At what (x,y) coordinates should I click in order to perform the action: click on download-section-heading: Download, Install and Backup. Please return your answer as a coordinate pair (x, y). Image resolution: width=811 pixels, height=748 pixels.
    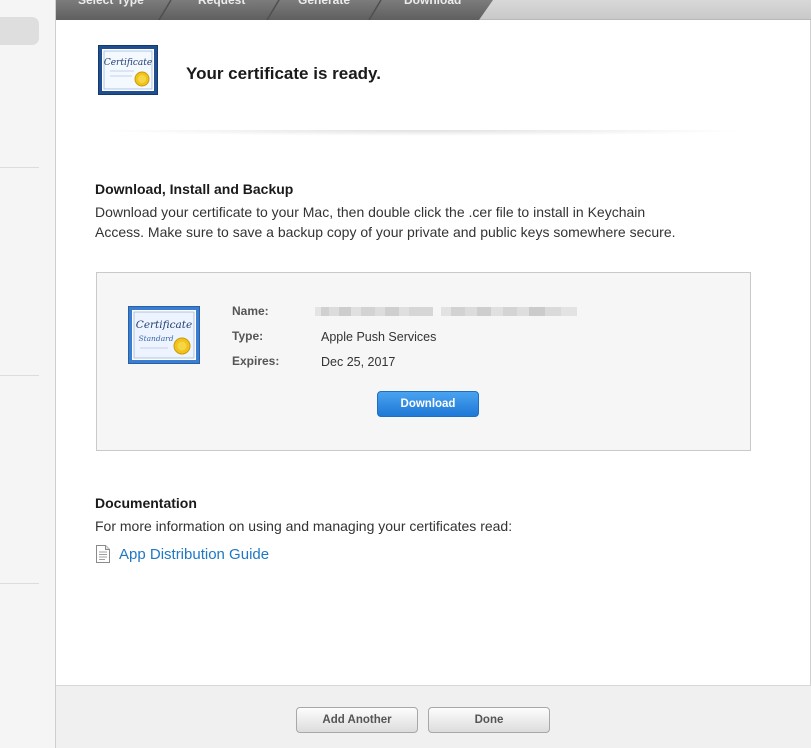
    Looking at the image, I should click on (194, 189).